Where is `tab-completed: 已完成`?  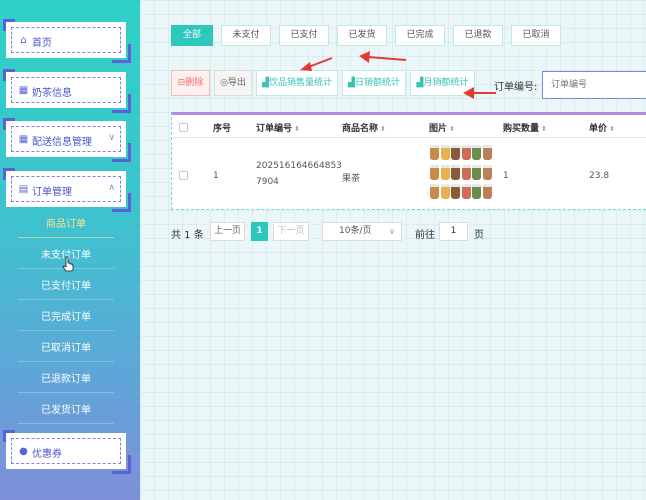 tab-completed: 已完成 is located at coordinates (420, 35).